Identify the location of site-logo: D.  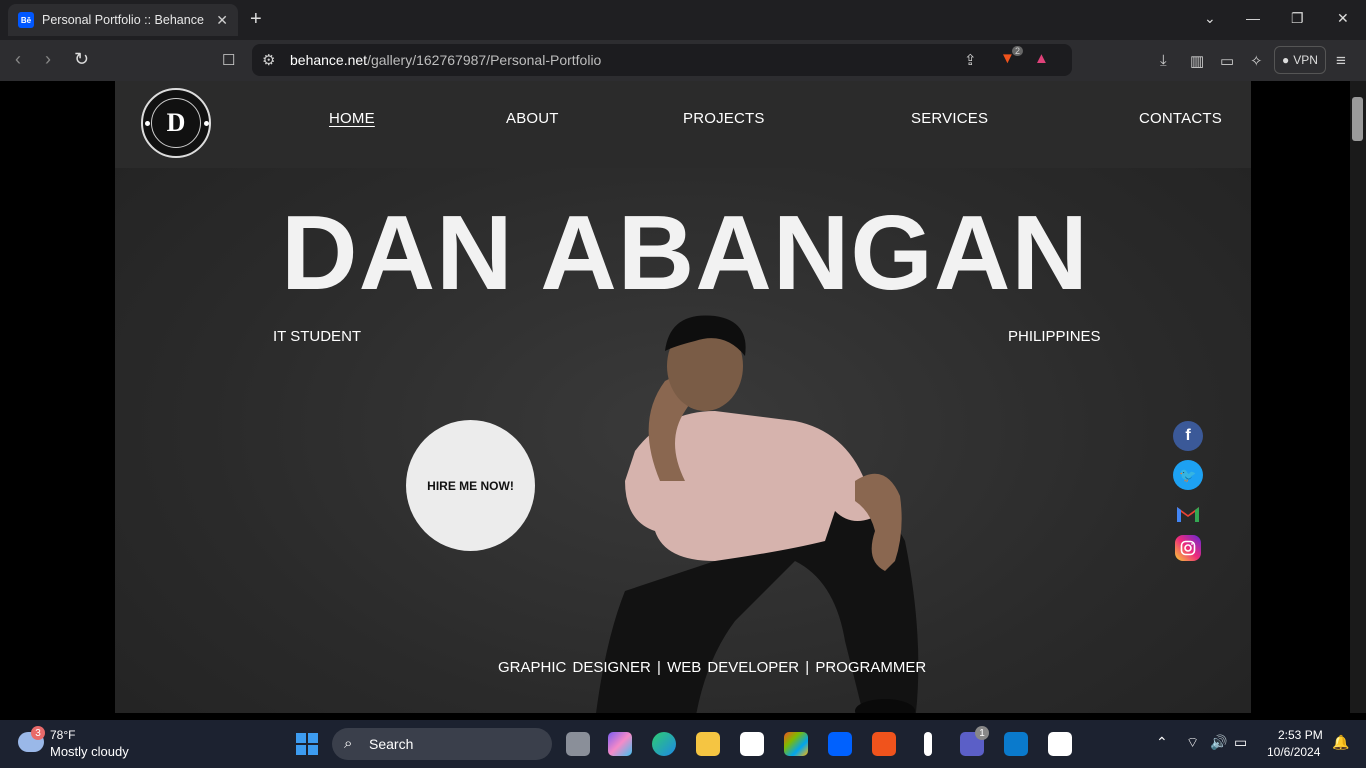
(176, 123).